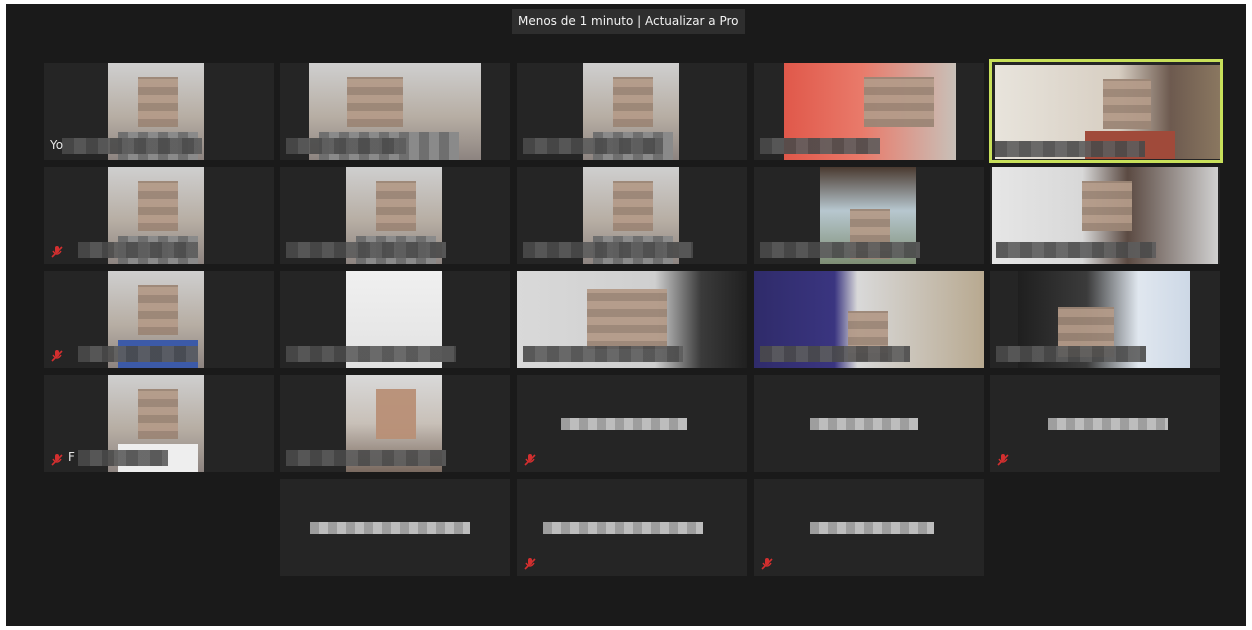  What do you see at coordinates (628, 21) in the screenshot?
I see `plan-upgrade-banner: Menos de 1 minuto | Actualizar a Pro` at bounding box center [628, 21].